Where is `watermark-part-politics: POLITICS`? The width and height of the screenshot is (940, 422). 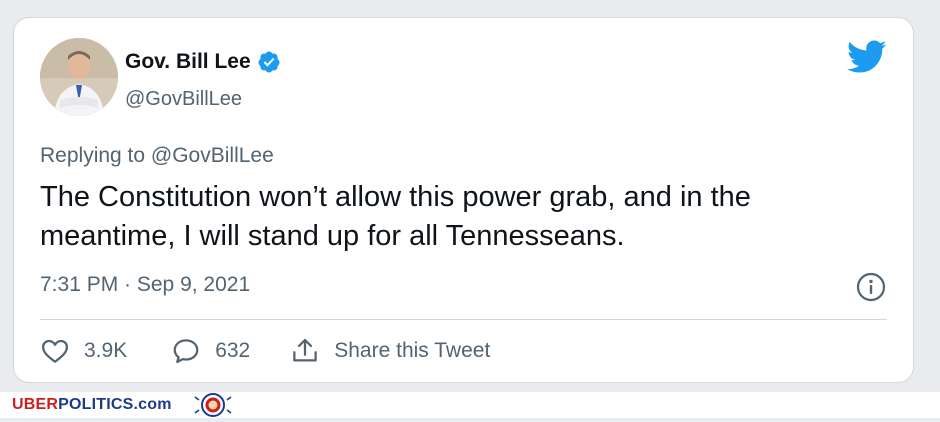
watermark-part-politics: POLITICS is located at coordinates (96, 404).